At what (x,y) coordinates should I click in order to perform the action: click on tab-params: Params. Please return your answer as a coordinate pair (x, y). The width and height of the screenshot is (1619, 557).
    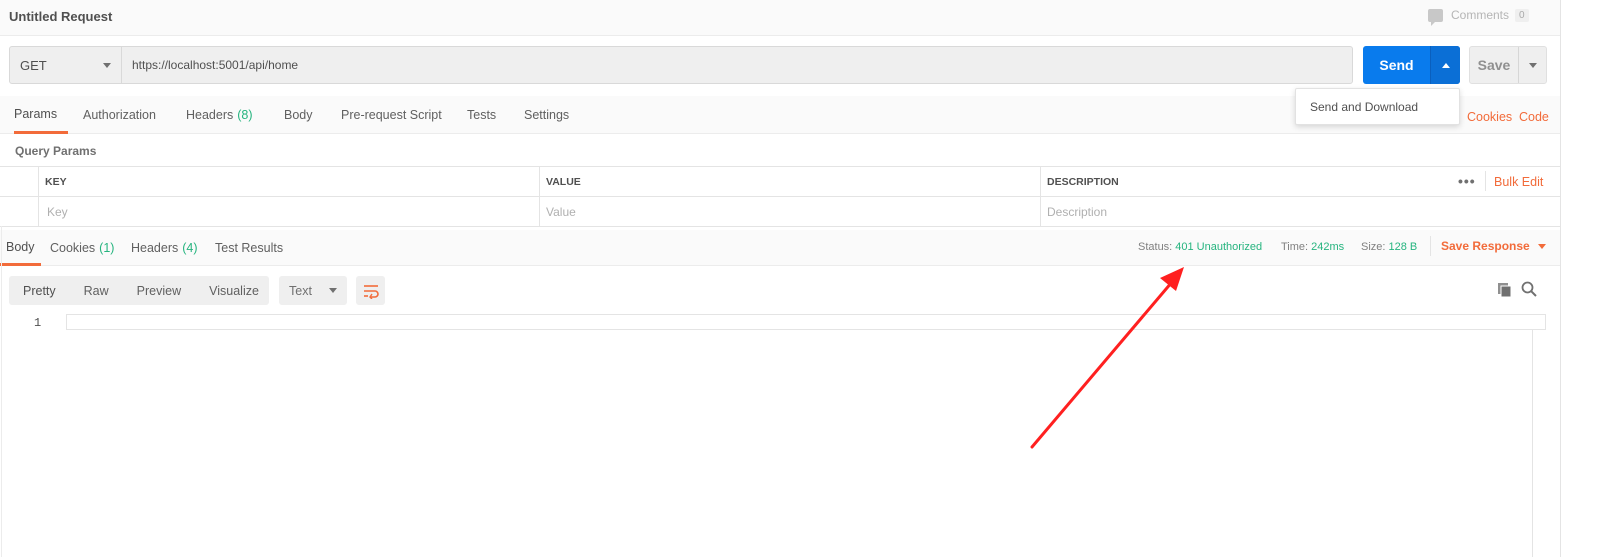
    Looking at the image, I should click on (41, 115).